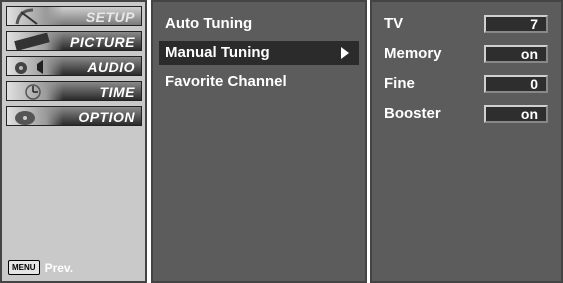 The width and height of the screenshot is (563, 283). What do you see at coordinates (106, 117) in the screenshot?
I see `menu-label-option: OPTION` at bounding box center [106, 117].